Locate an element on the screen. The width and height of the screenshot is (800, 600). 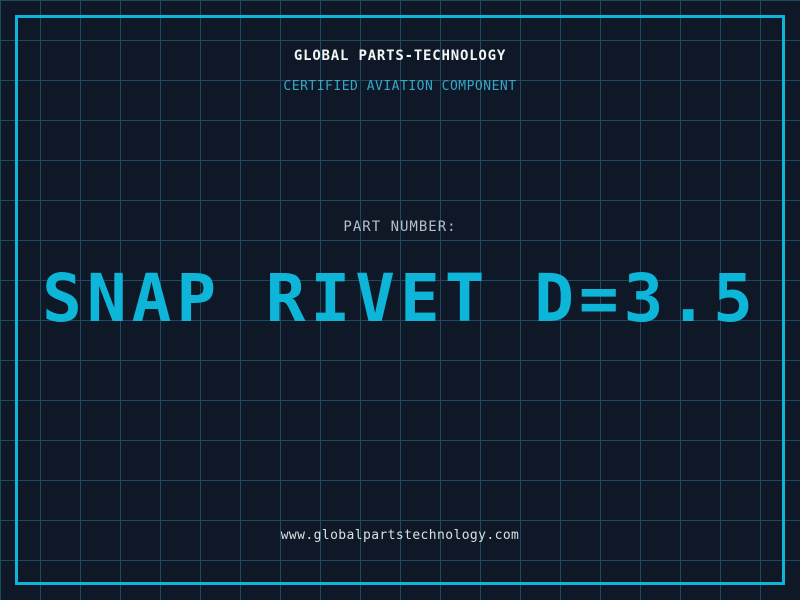
part-number-value: SNAP RIVET D=3.5 is located at coordinates (400, 298).